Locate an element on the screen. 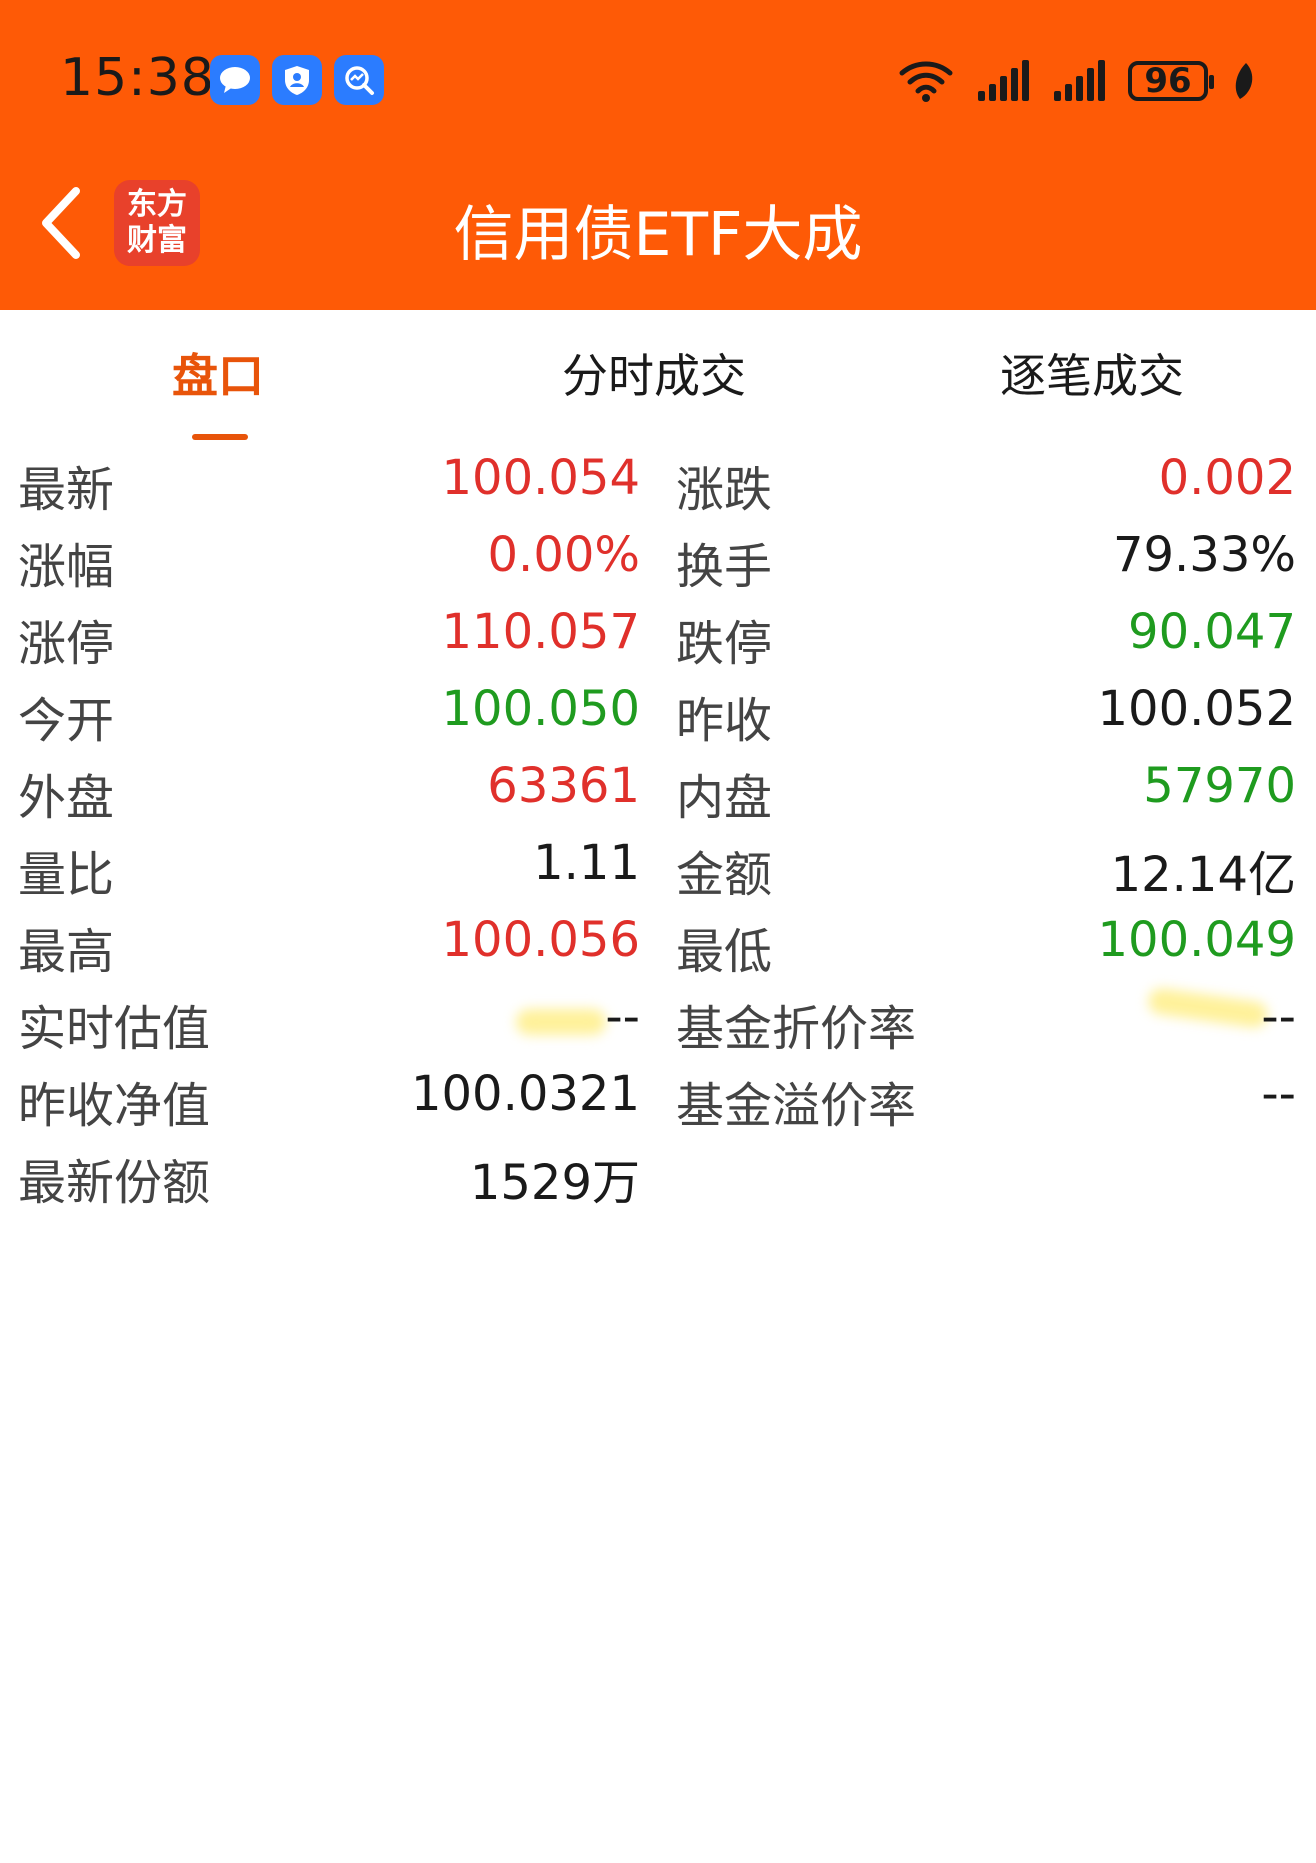 This screenshot has width=1316, height=1863. quote-label: 内盘 is located at coordinates (724, 798).